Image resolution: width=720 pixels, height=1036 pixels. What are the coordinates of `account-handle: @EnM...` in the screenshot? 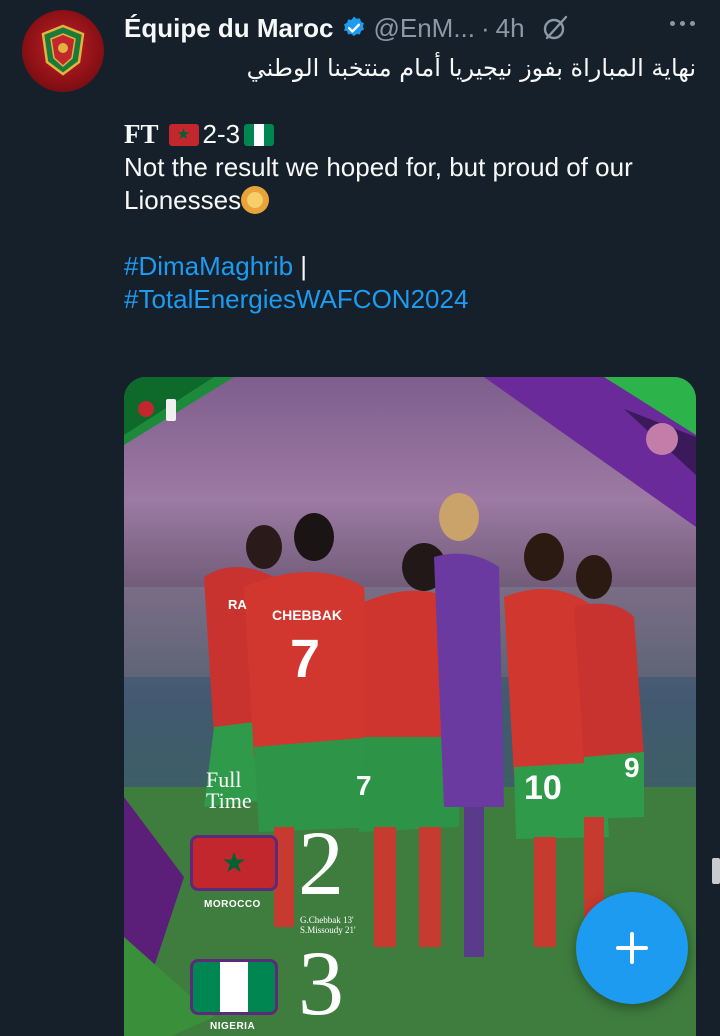 It's located at (424, 28).